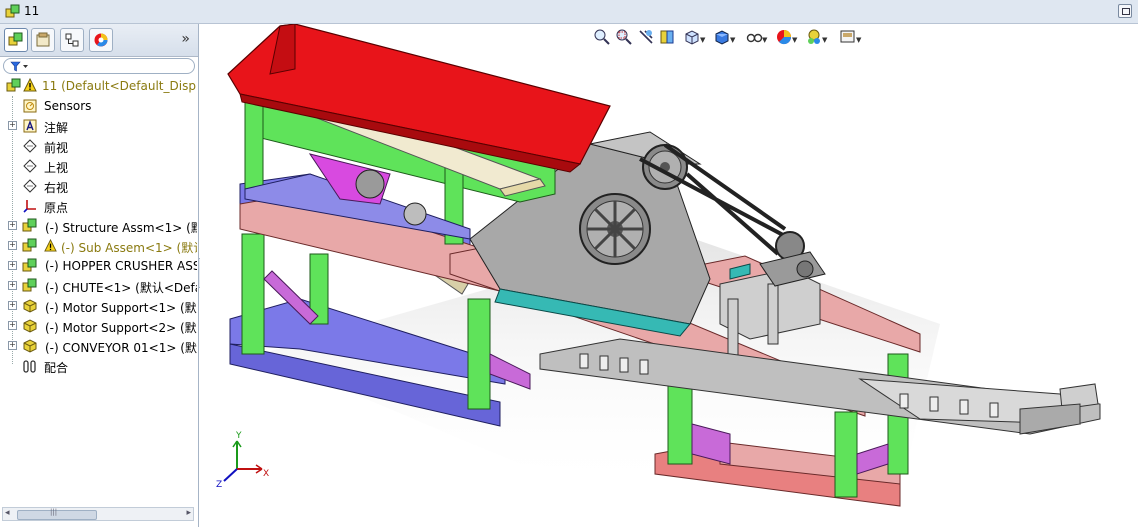 The image size is (1138, 527). I want to click on window-title: 11, so click(32, 11).